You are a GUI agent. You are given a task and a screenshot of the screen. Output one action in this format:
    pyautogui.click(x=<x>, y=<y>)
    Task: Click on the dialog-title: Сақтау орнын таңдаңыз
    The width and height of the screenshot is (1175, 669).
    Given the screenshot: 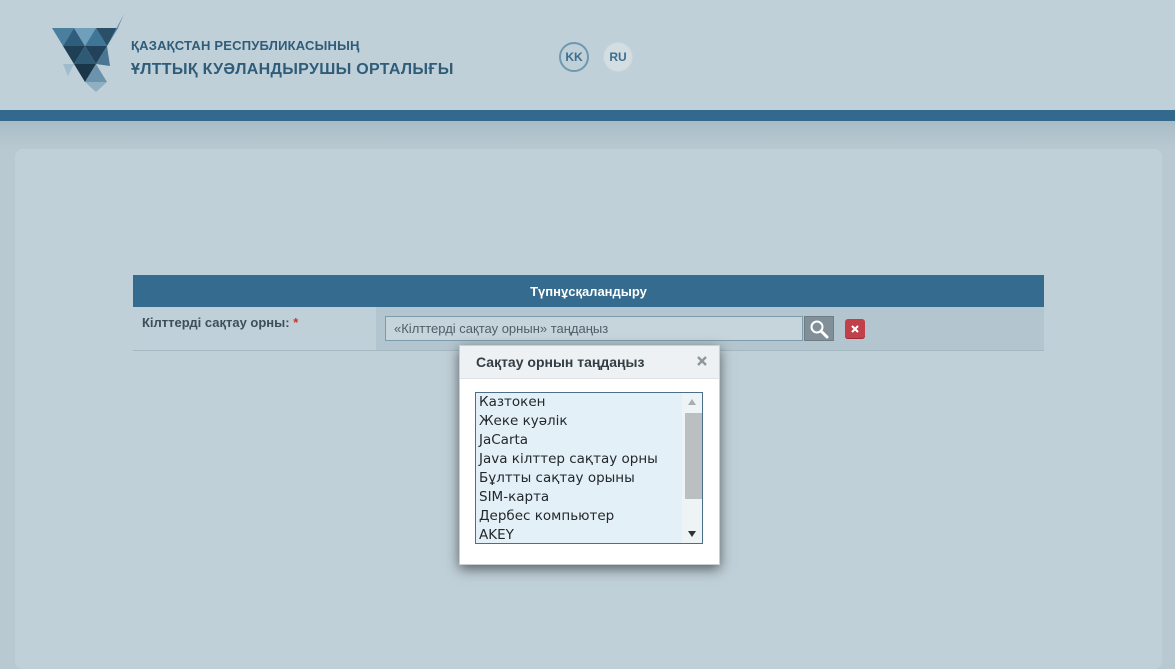 What is the action you would take?
    pyautogui.click(x=560, y=362)
    